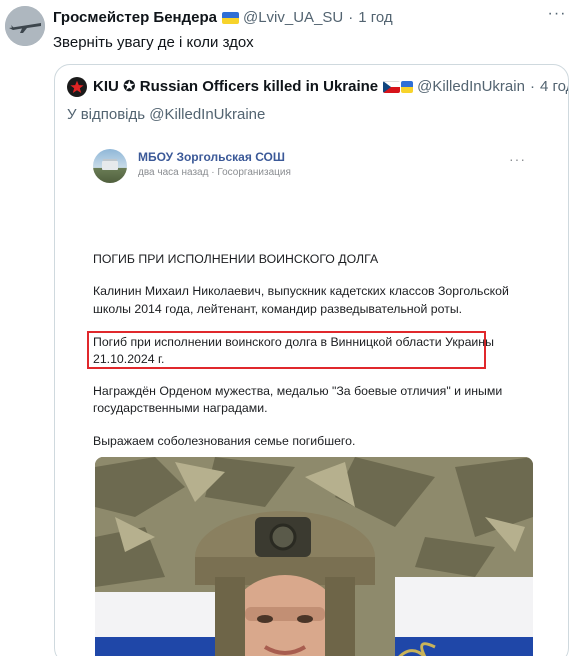 The height and width of the screenshot is (656, 578). I want to click on quoted-tweet-time: 4 год, so click(553, 86).